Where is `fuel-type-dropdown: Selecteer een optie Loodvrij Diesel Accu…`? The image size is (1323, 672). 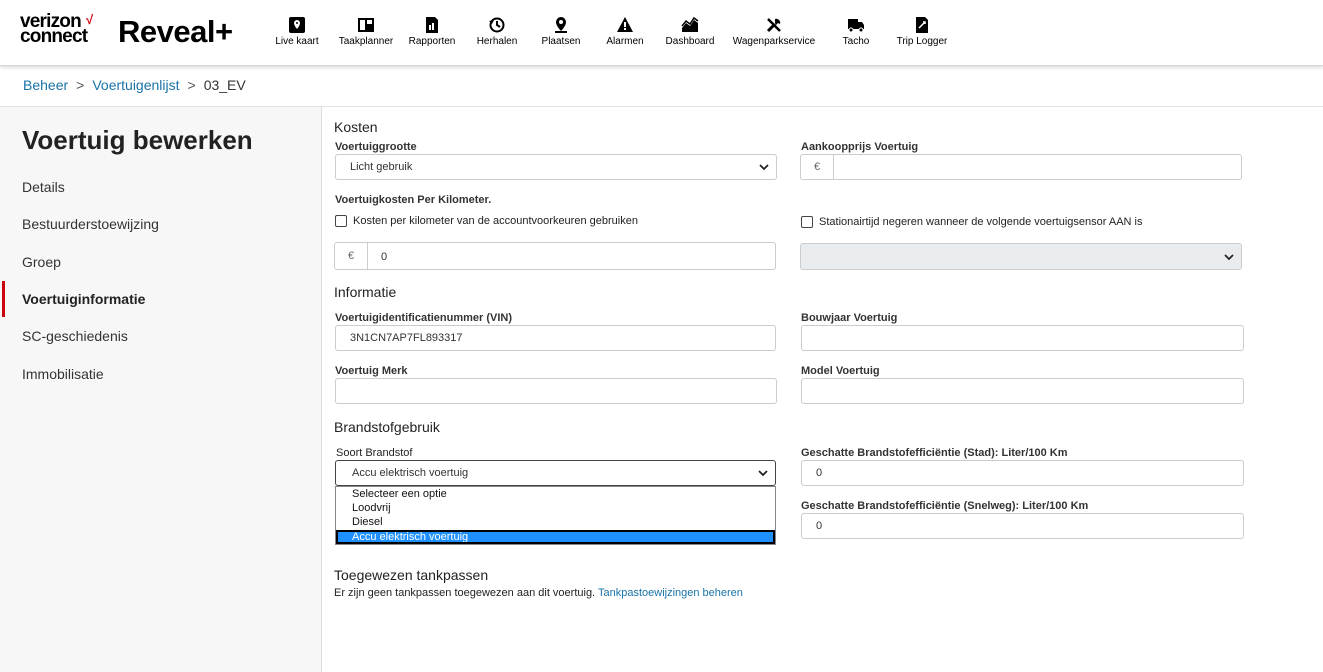
fuel-type-dropdown: Selecteer een optie Loodvrij Diesel Accu… is located at coordinates (555, 515).